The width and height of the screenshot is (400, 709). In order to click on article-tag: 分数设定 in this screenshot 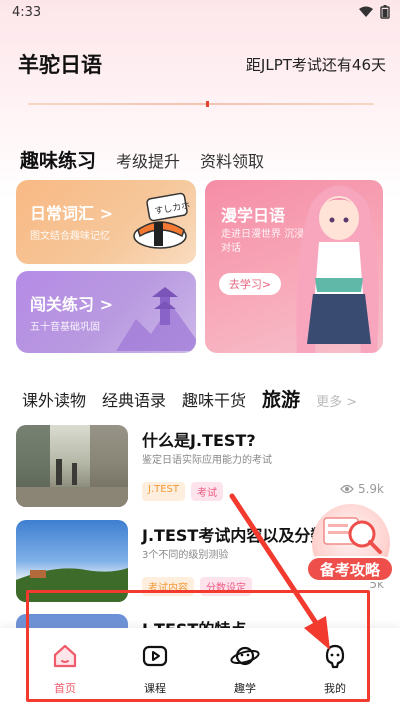, I will do `click(226, 586)`.